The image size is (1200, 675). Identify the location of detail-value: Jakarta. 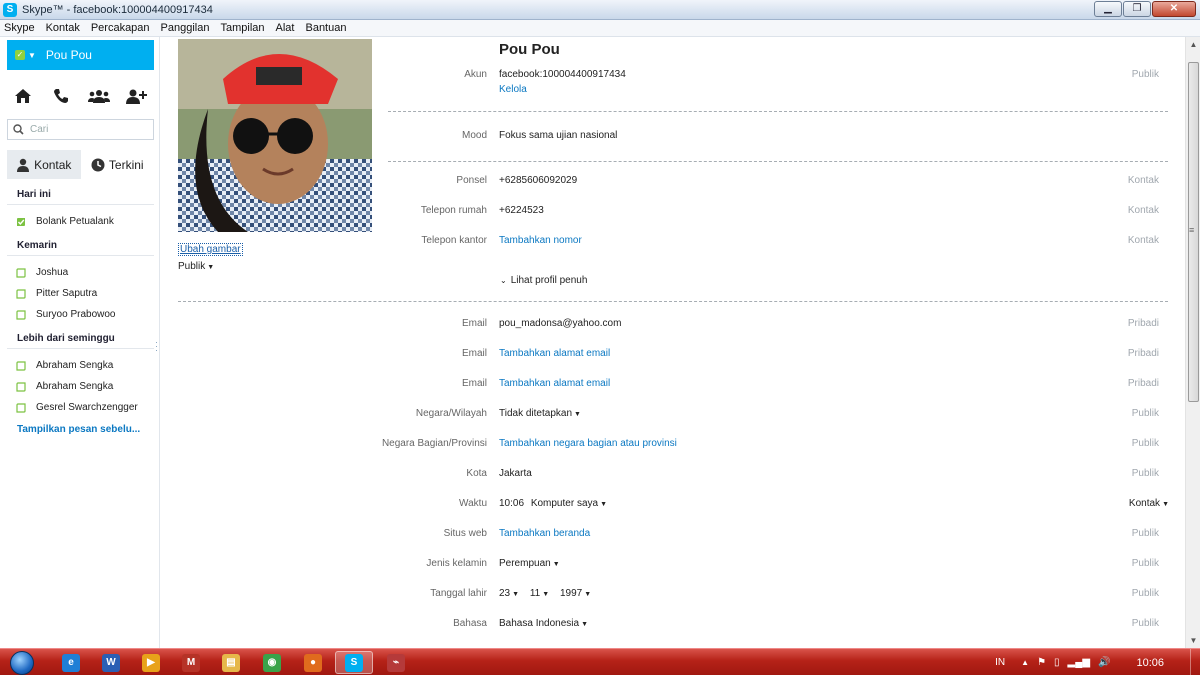
(515, 473).